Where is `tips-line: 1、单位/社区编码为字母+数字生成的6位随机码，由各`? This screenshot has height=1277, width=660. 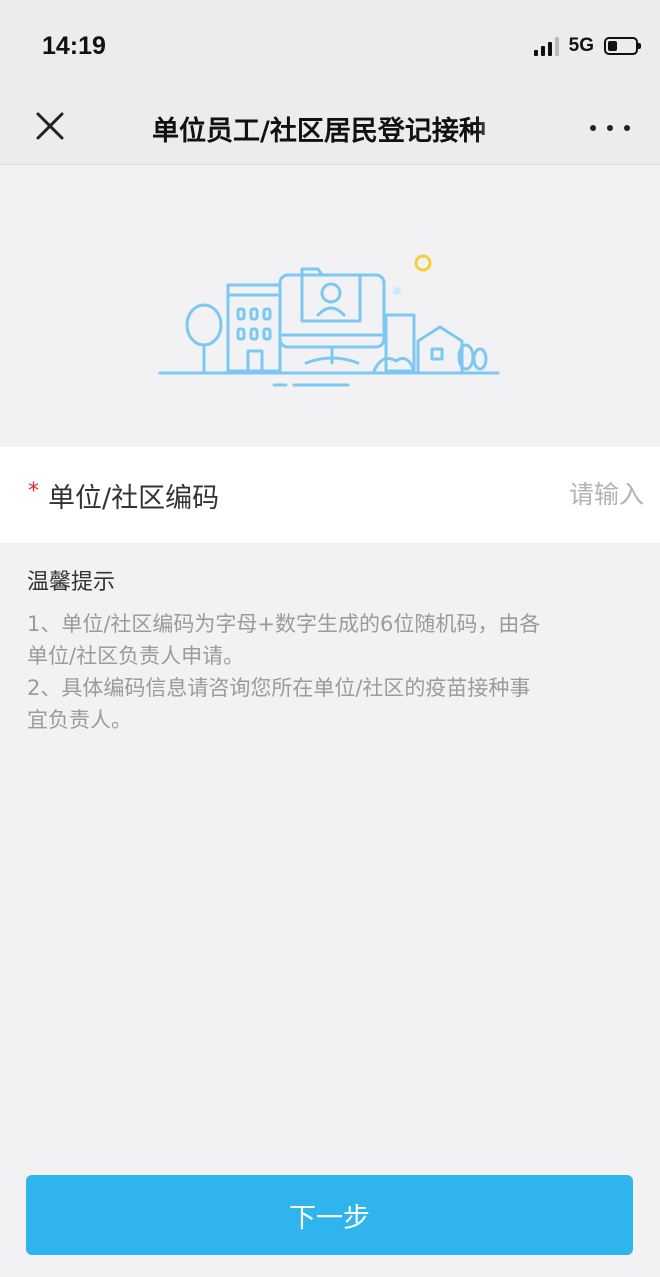 tips-line: 1、单位/社区编码为字母+数字生成的6位随机码，由各 is located at coordinates (284, 624).